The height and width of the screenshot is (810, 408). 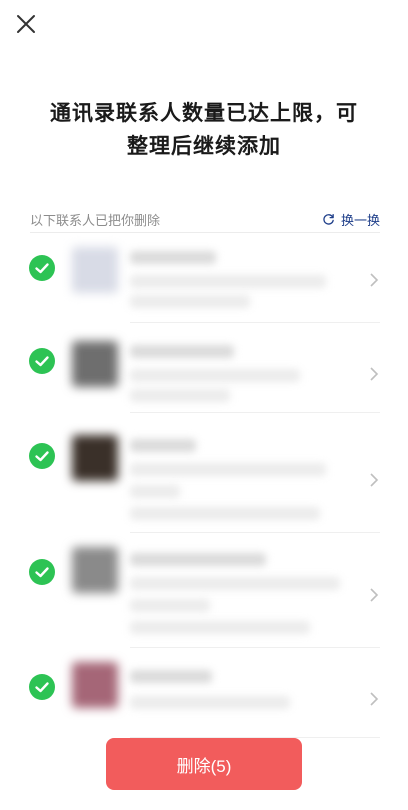 I want to click on title-line-1: 通讯录联系人数量已达上限，可, so click(x=204, y=113).